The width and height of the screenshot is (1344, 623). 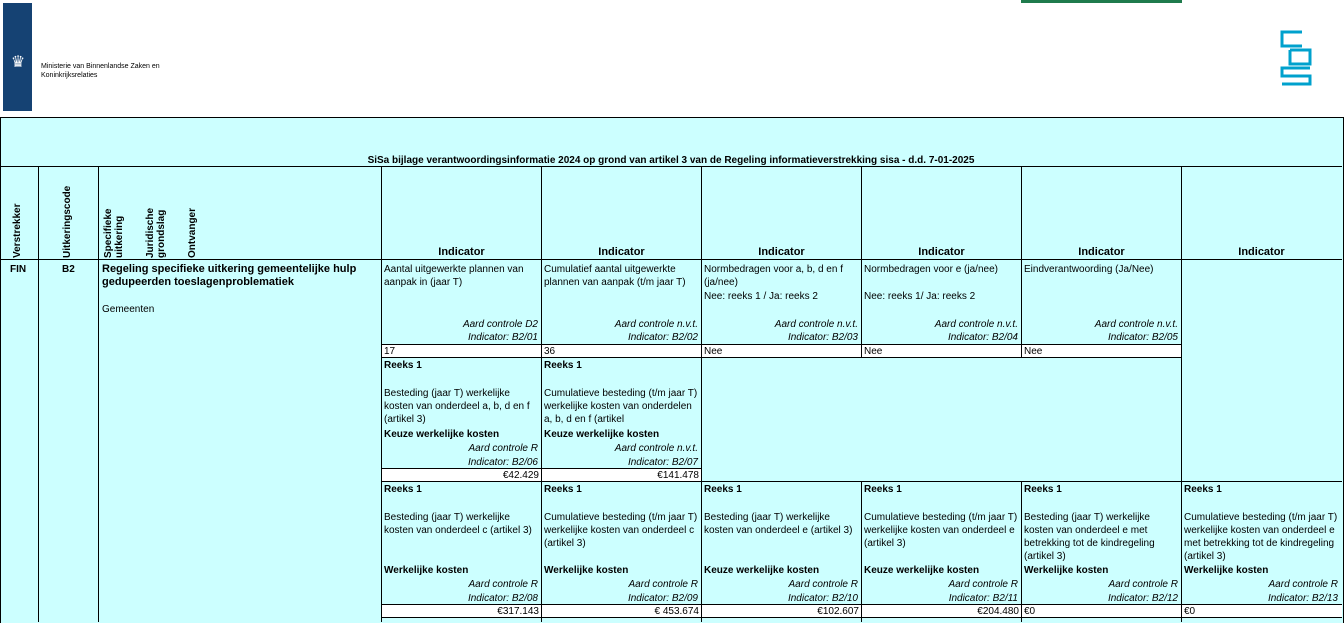 What do you see at coordinates (781, 611) in the screenshot?
I see `input-cell-b2-10: €102.607` at bounding box center [781, 611].